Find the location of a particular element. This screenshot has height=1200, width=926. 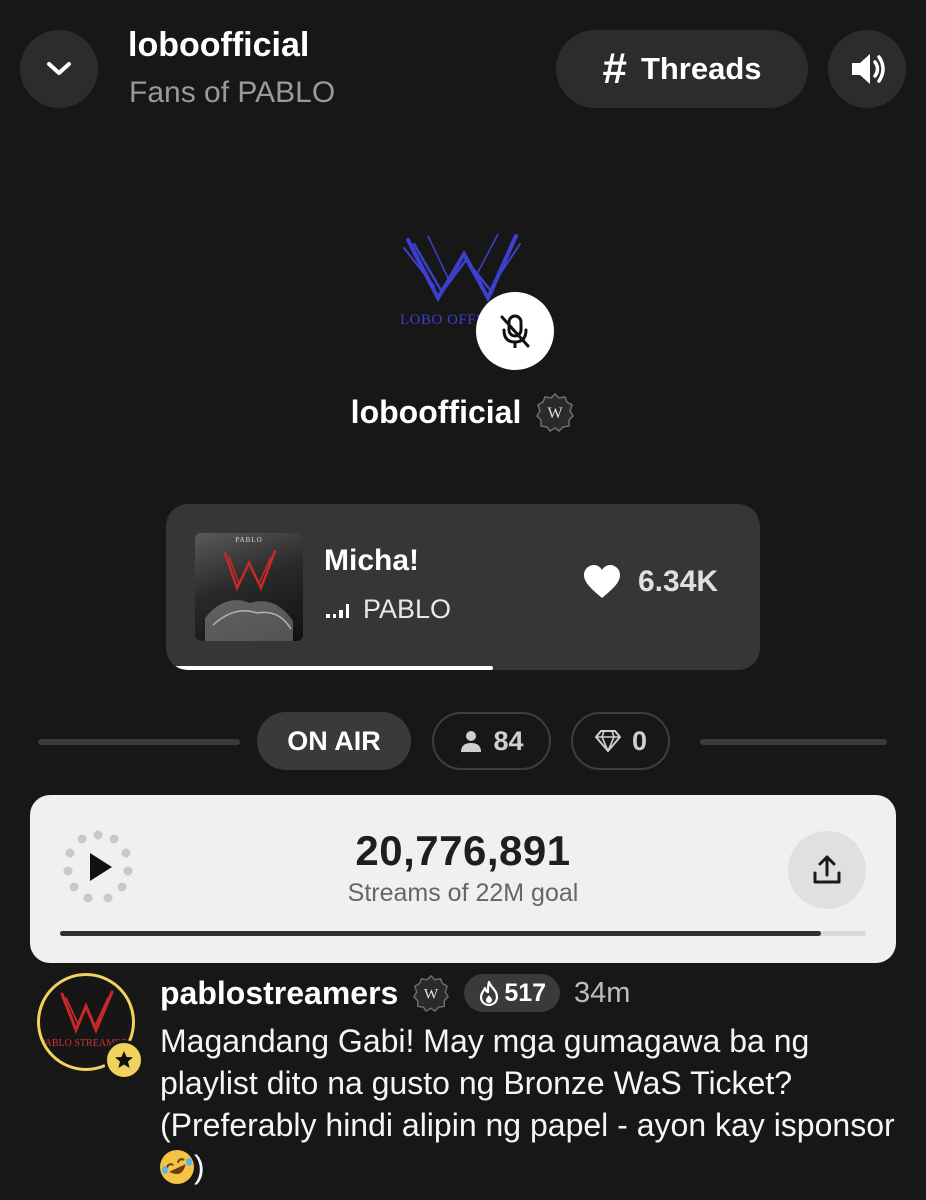

on-air-label: ON AIR is located at coordinates (334, 740).